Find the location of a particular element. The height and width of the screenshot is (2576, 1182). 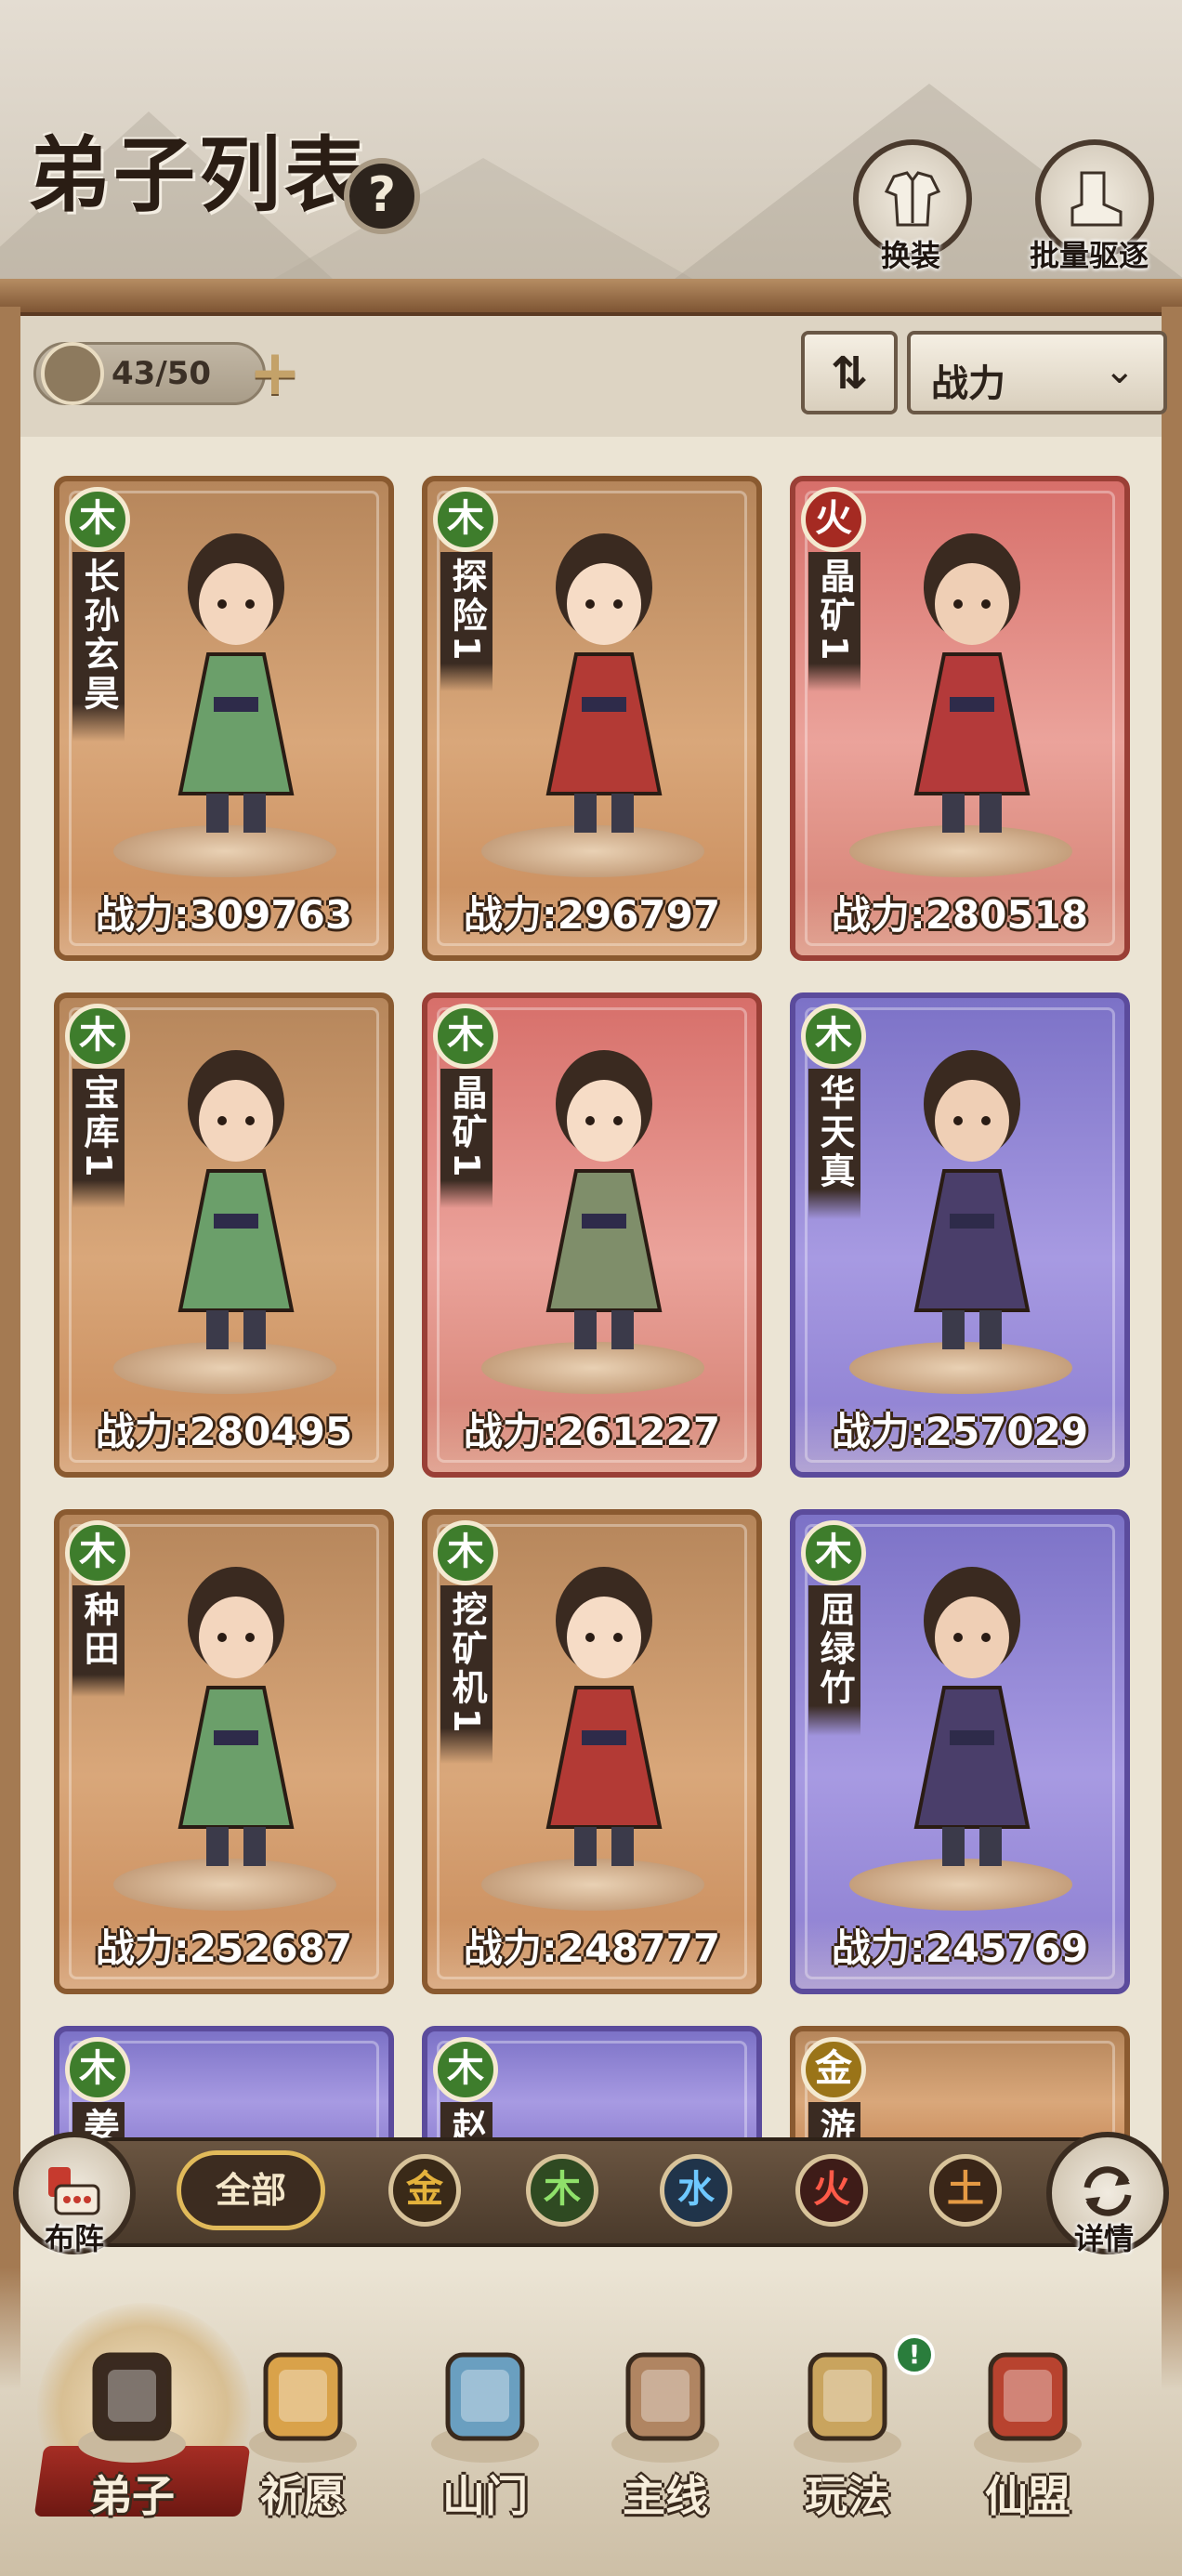

refresh-icon is located at coordinates (1108, 2191).